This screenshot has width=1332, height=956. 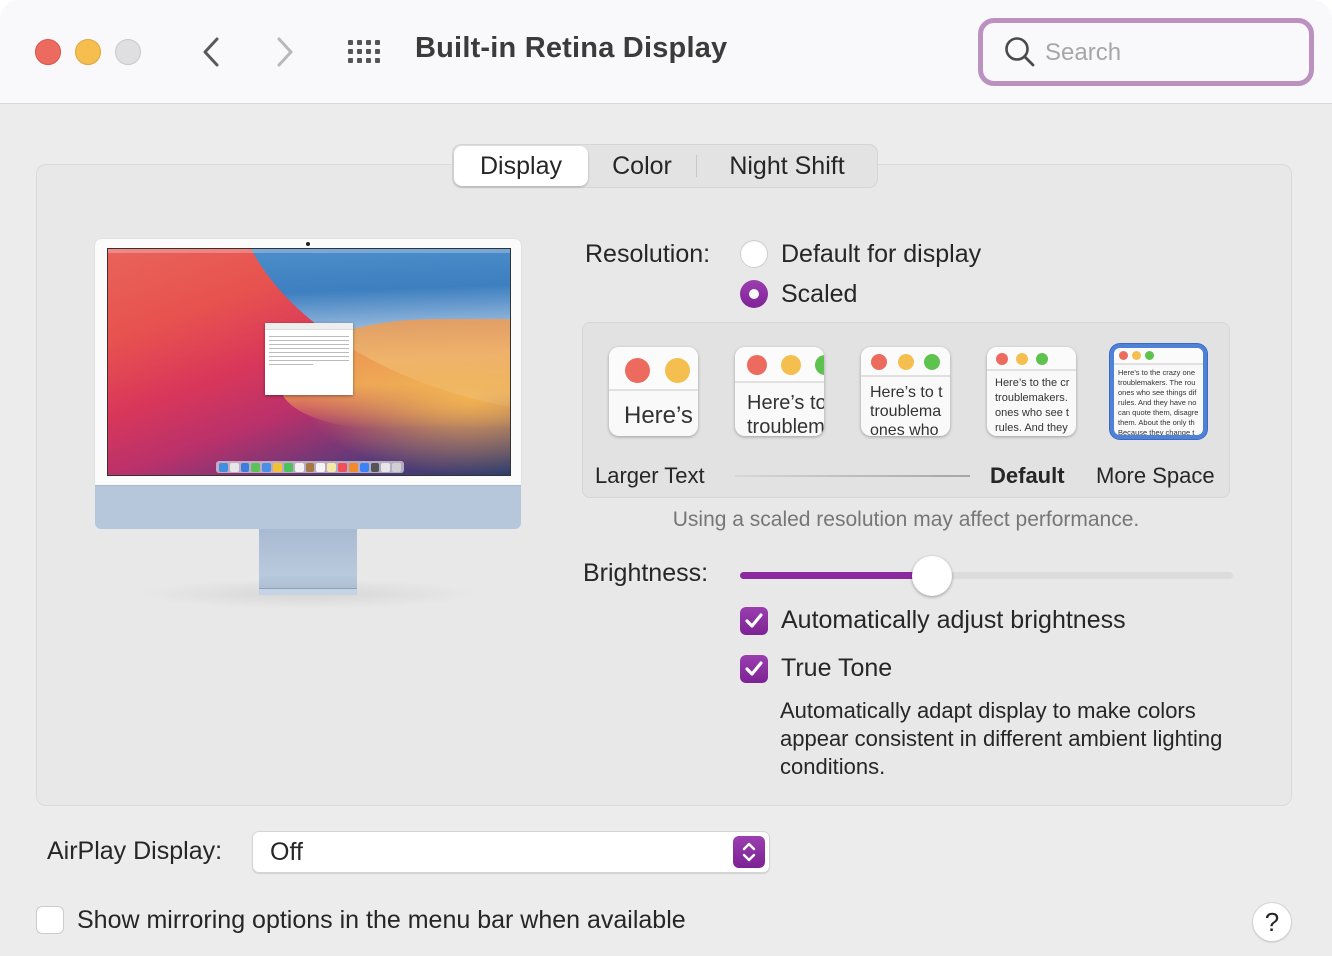 I want to click on forward-button, so click(x=285, y=52).